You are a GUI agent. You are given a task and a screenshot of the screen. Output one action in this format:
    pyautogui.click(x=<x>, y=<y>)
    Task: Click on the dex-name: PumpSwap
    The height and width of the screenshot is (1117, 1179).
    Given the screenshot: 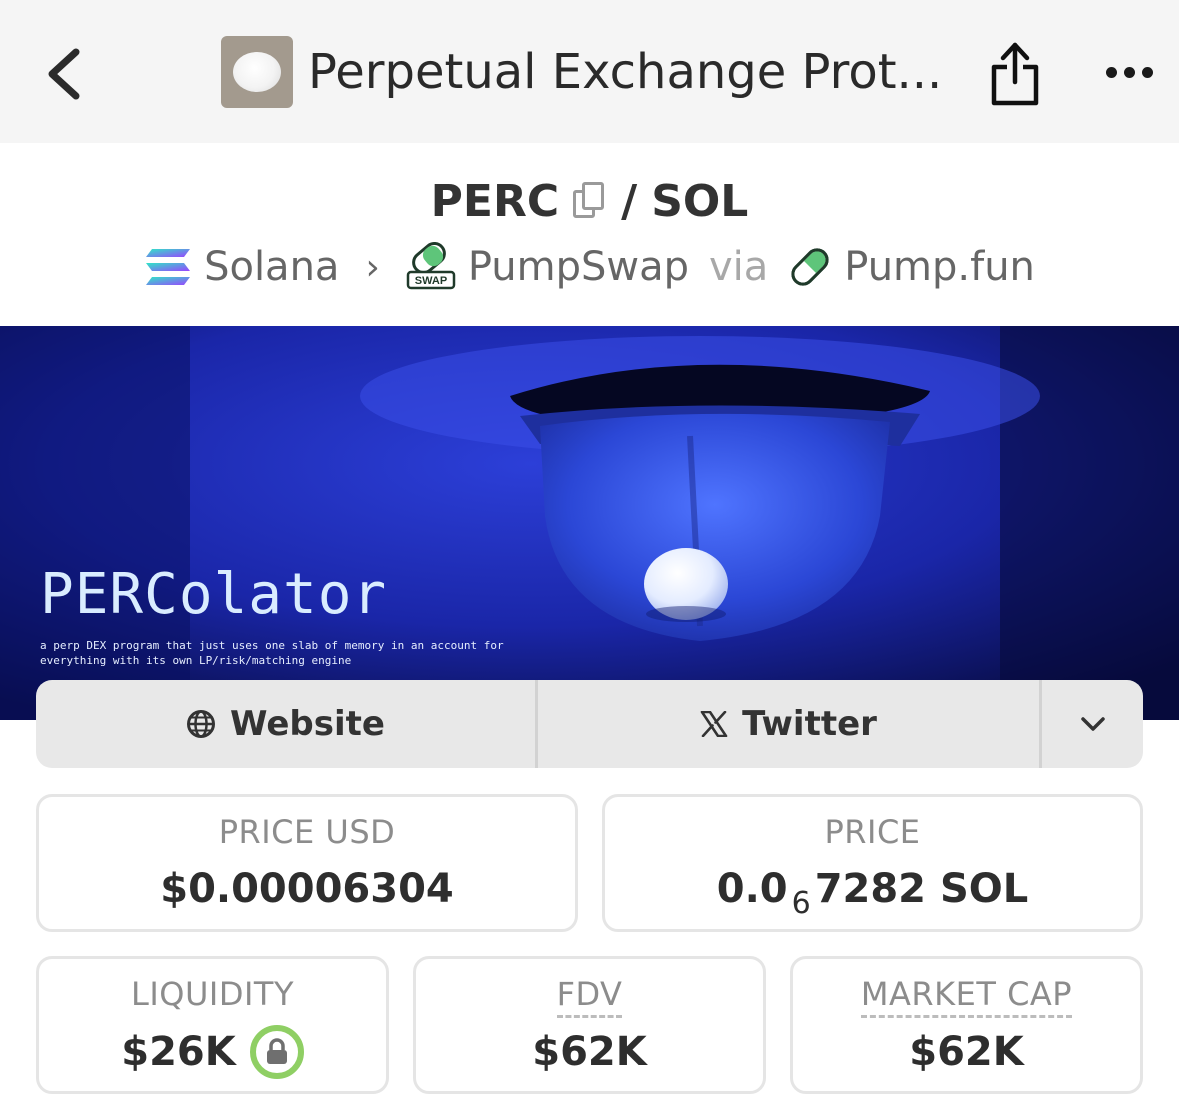 What is the action you would take?
    pyautogui.click(x=578, y=267)
    